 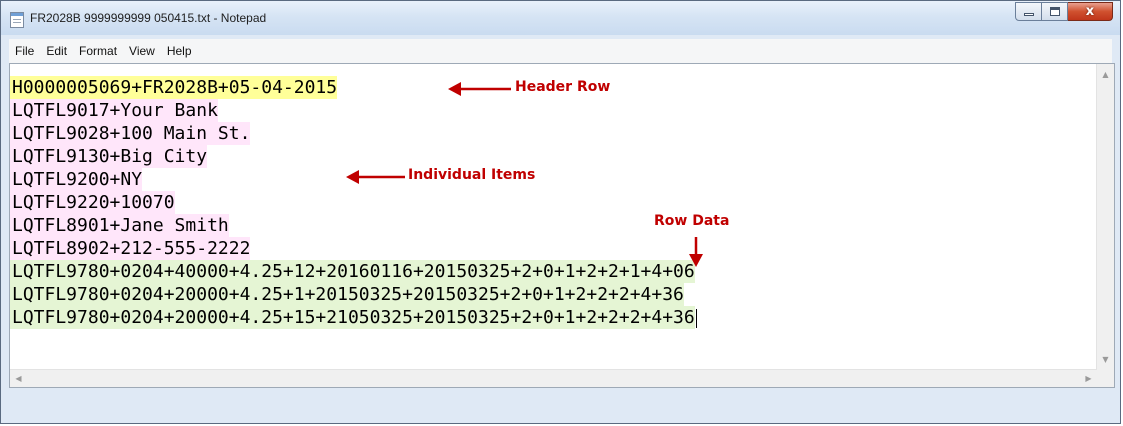 What do you see at coordinates (696, 252) in the screenshot?
I see `row-data-arrow` at bounding box center [696, 252].